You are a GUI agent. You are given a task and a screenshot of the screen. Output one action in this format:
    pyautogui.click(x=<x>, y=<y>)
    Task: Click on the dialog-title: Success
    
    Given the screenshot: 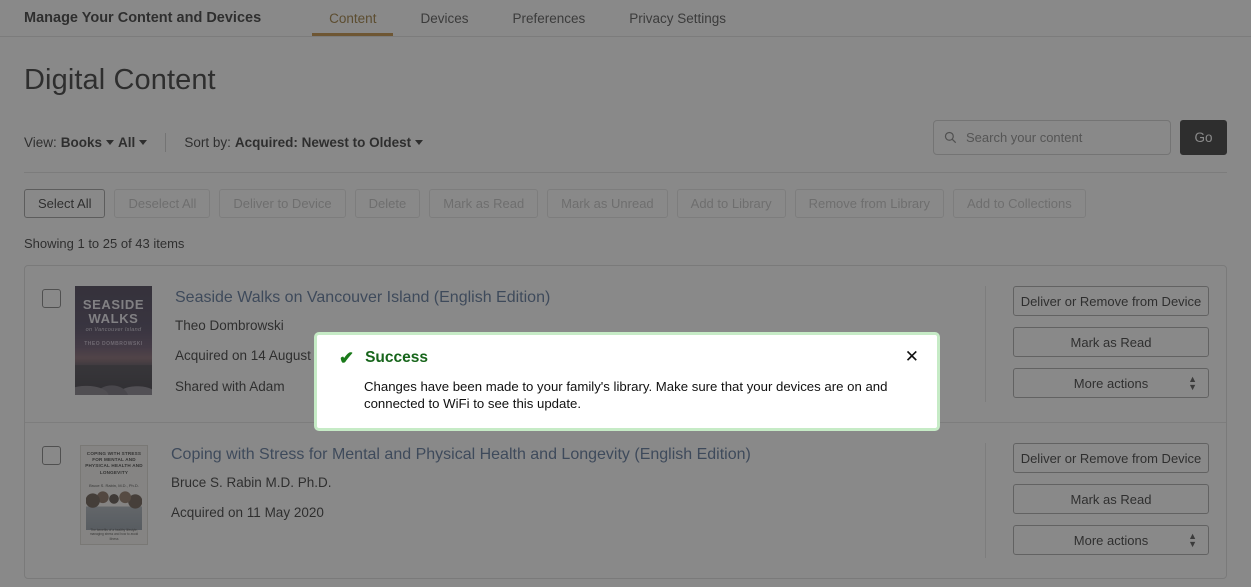 What is the action you would take?
    pyautogui.click(x=397, y=357)
    